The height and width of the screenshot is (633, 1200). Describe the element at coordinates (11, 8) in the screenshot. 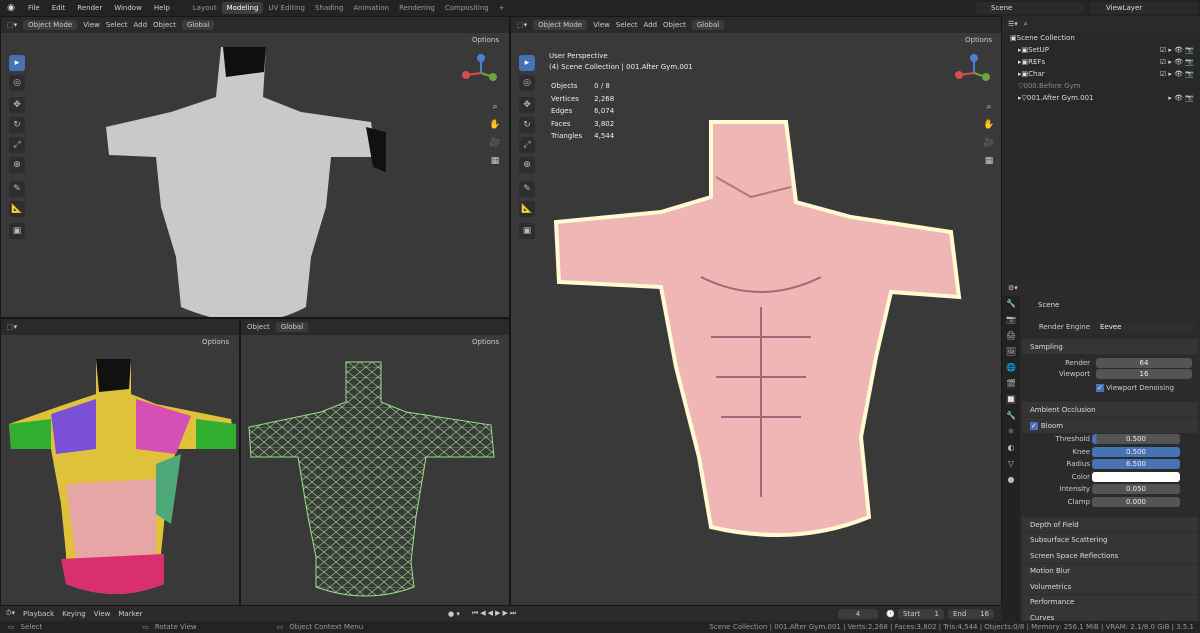

I see `blender-logo-icon: ◉` at that location.